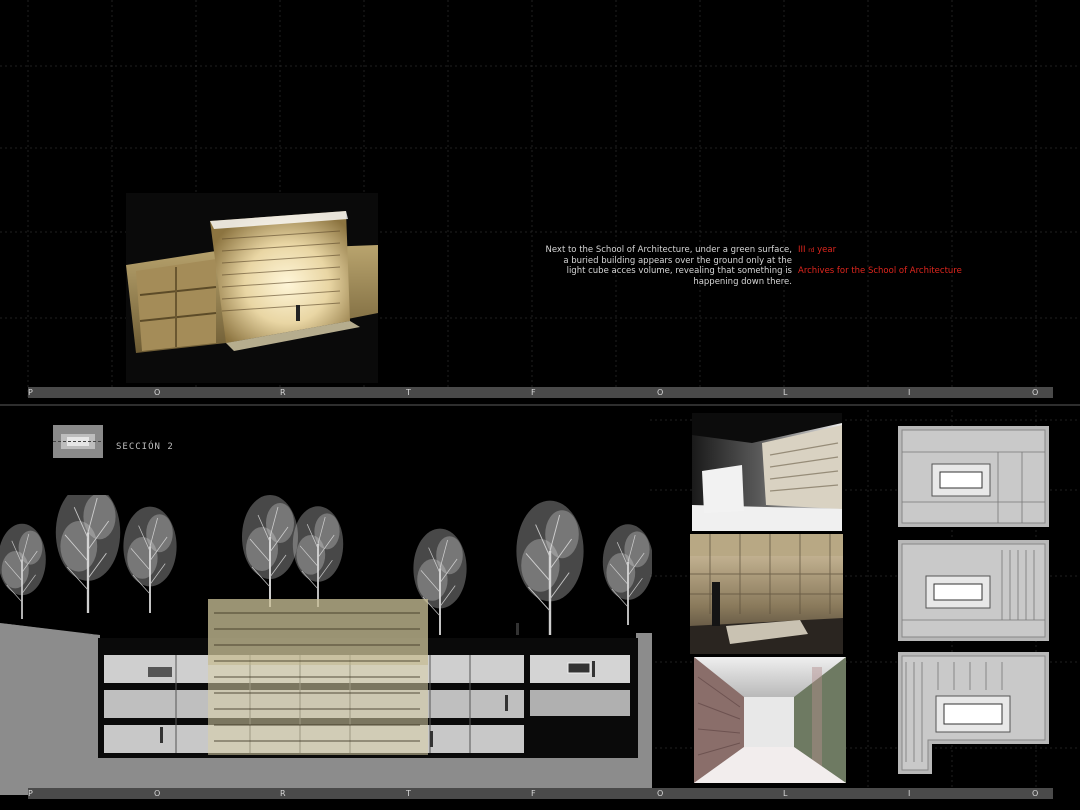 This screenshot has height=810, width=1080. What do you see at coordinates (540, 793) in the screenshot?
I see `portfolio-bar-bottom: P O R T F O L I O` at bounding box center [540, 793].